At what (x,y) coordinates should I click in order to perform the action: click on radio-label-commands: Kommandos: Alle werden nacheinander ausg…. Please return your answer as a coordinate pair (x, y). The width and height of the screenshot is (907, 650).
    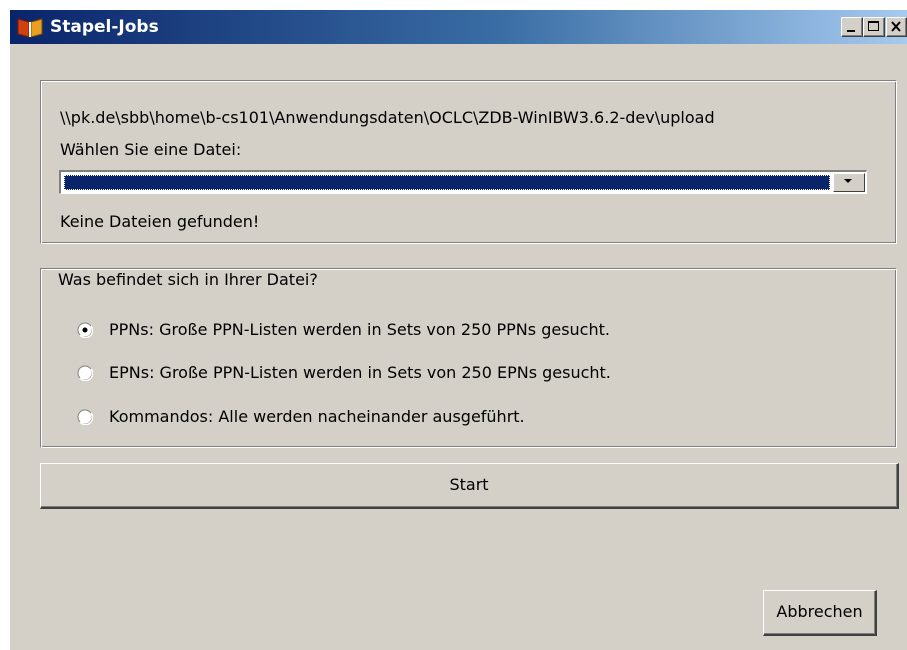
    Looking at the image, I should click on (317, 416).